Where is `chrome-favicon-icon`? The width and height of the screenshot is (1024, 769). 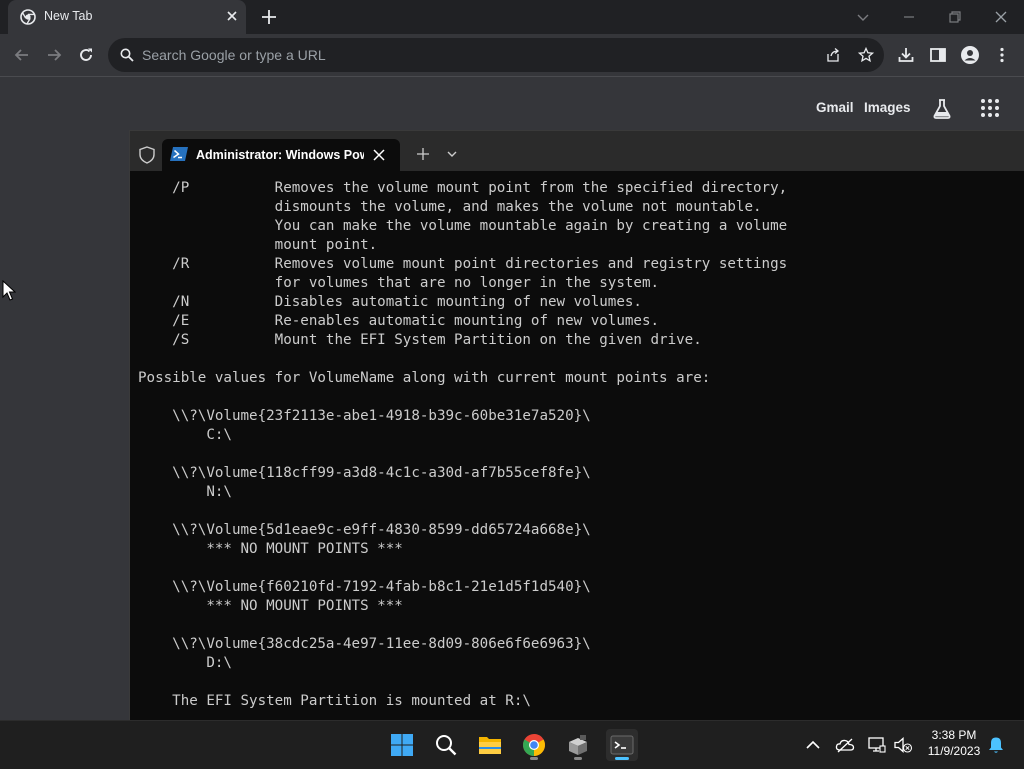
chrome-favicon-icon is located at coordinates (28, 17).